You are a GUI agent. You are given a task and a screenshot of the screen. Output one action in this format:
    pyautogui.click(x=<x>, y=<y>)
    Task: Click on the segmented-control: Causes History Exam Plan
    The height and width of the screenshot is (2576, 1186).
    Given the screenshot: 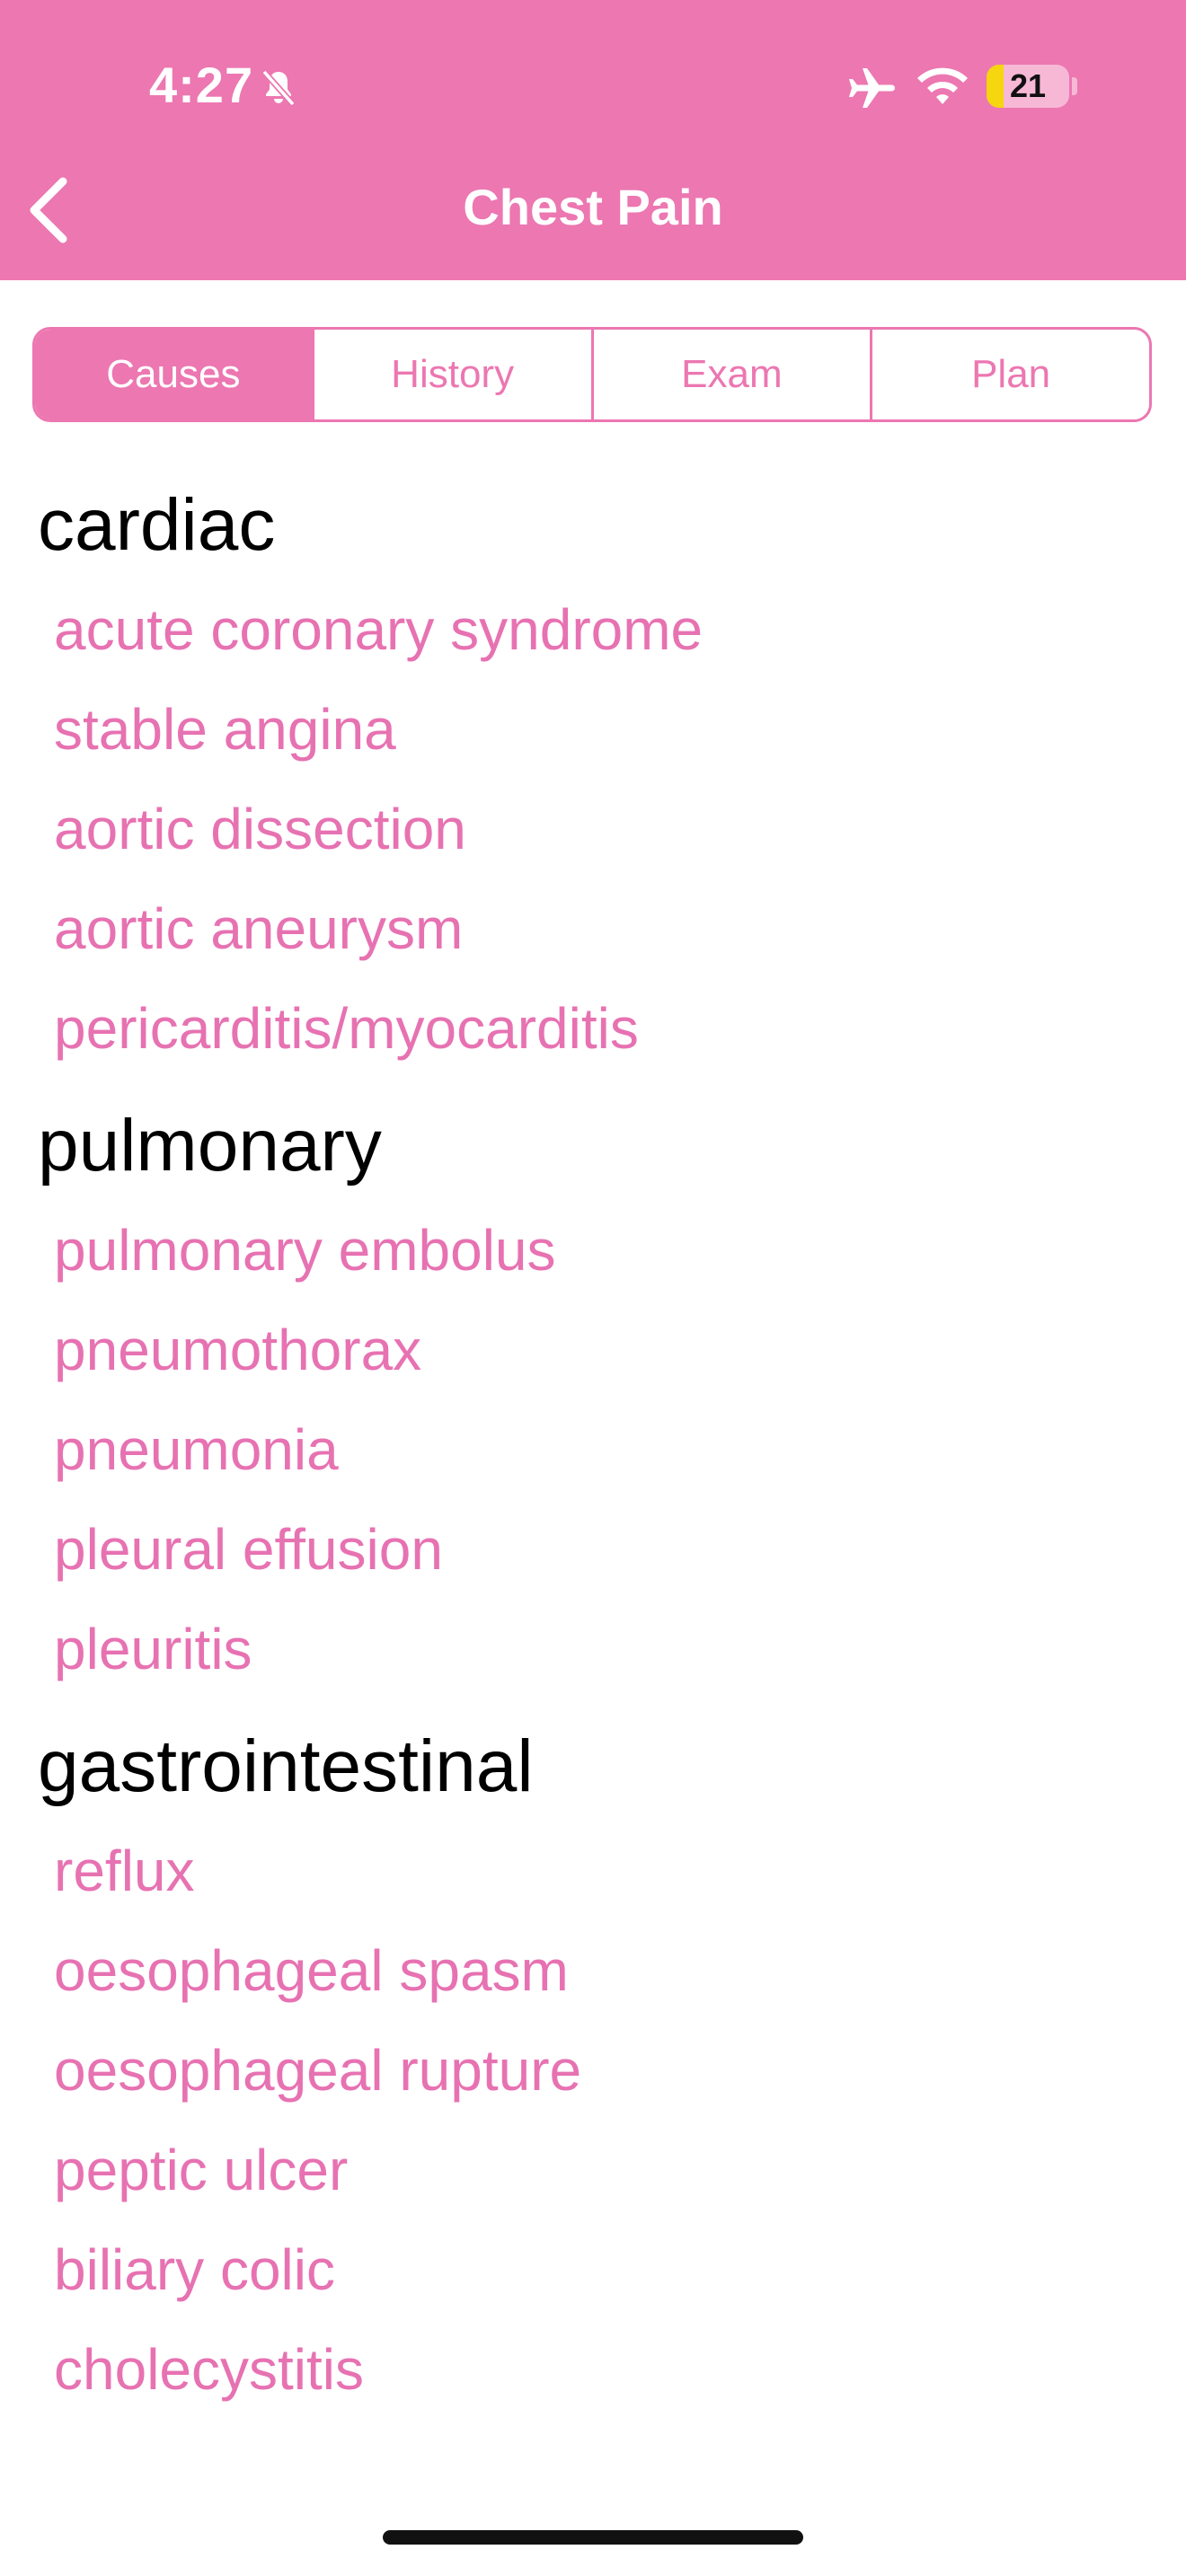 What is the action you would take?
    pyautogui.click(x=592, y=374)
    